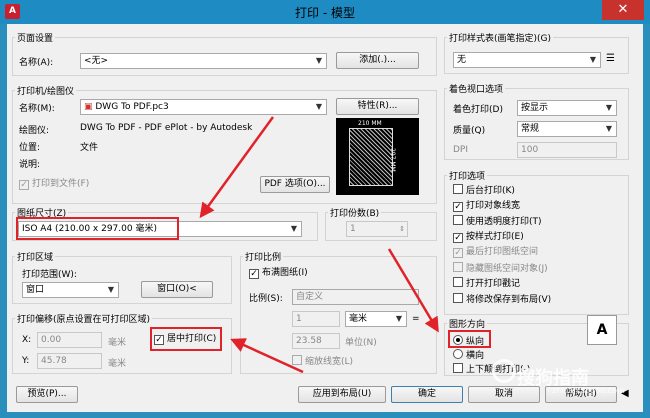 This screenshot has height=418, width=650. I want to click on title-bar: A 打印 - 模型 ✕, so click(325, 12).